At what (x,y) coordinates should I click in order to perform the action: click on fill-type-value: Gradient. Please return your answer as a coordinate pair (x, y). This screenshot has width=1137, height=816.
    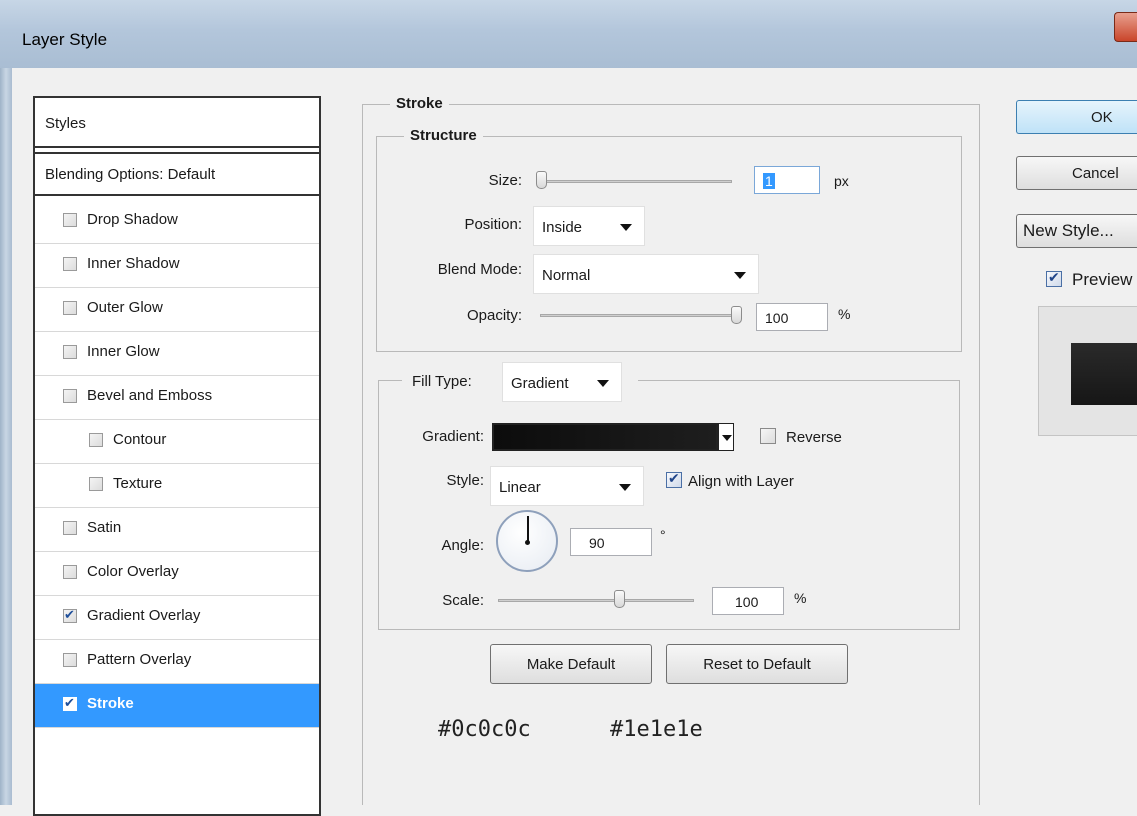
    Looking at the image, I should click on (540, 383).